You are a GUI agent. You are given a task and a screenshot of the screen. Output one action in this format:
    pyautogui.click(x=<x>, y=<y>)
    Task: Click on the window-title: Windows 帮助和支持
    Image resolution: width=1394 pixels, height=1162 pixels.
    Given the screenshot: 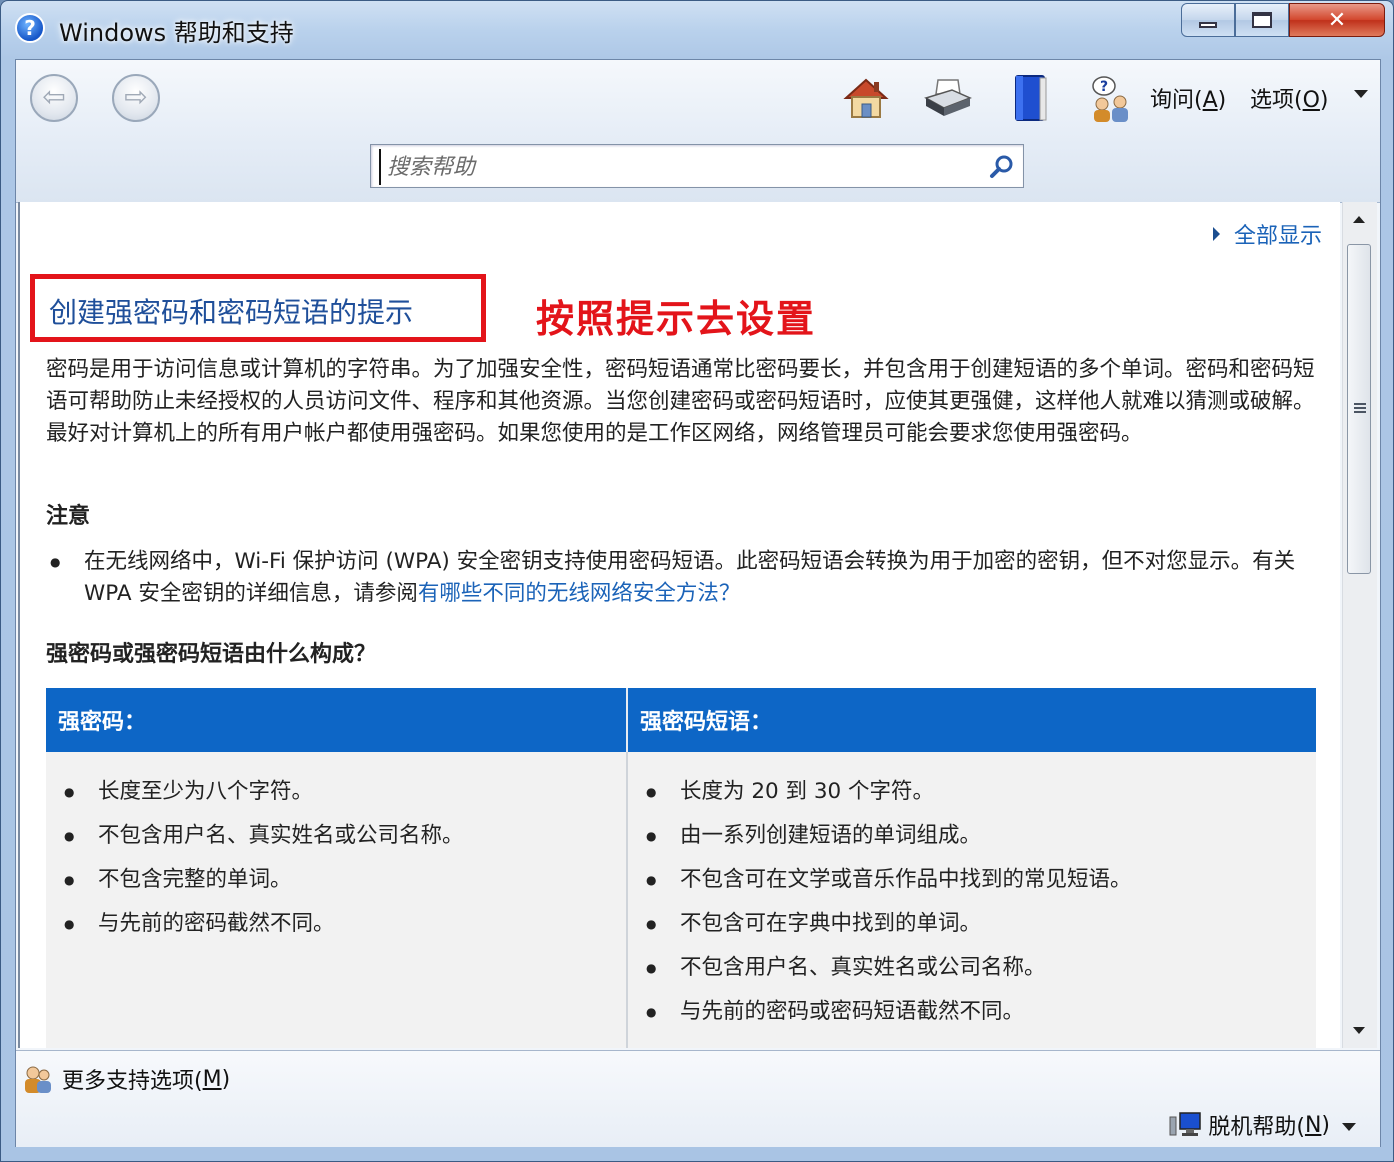 What is the action you would take?
    pyautogui.click(x=176, y=33)
    